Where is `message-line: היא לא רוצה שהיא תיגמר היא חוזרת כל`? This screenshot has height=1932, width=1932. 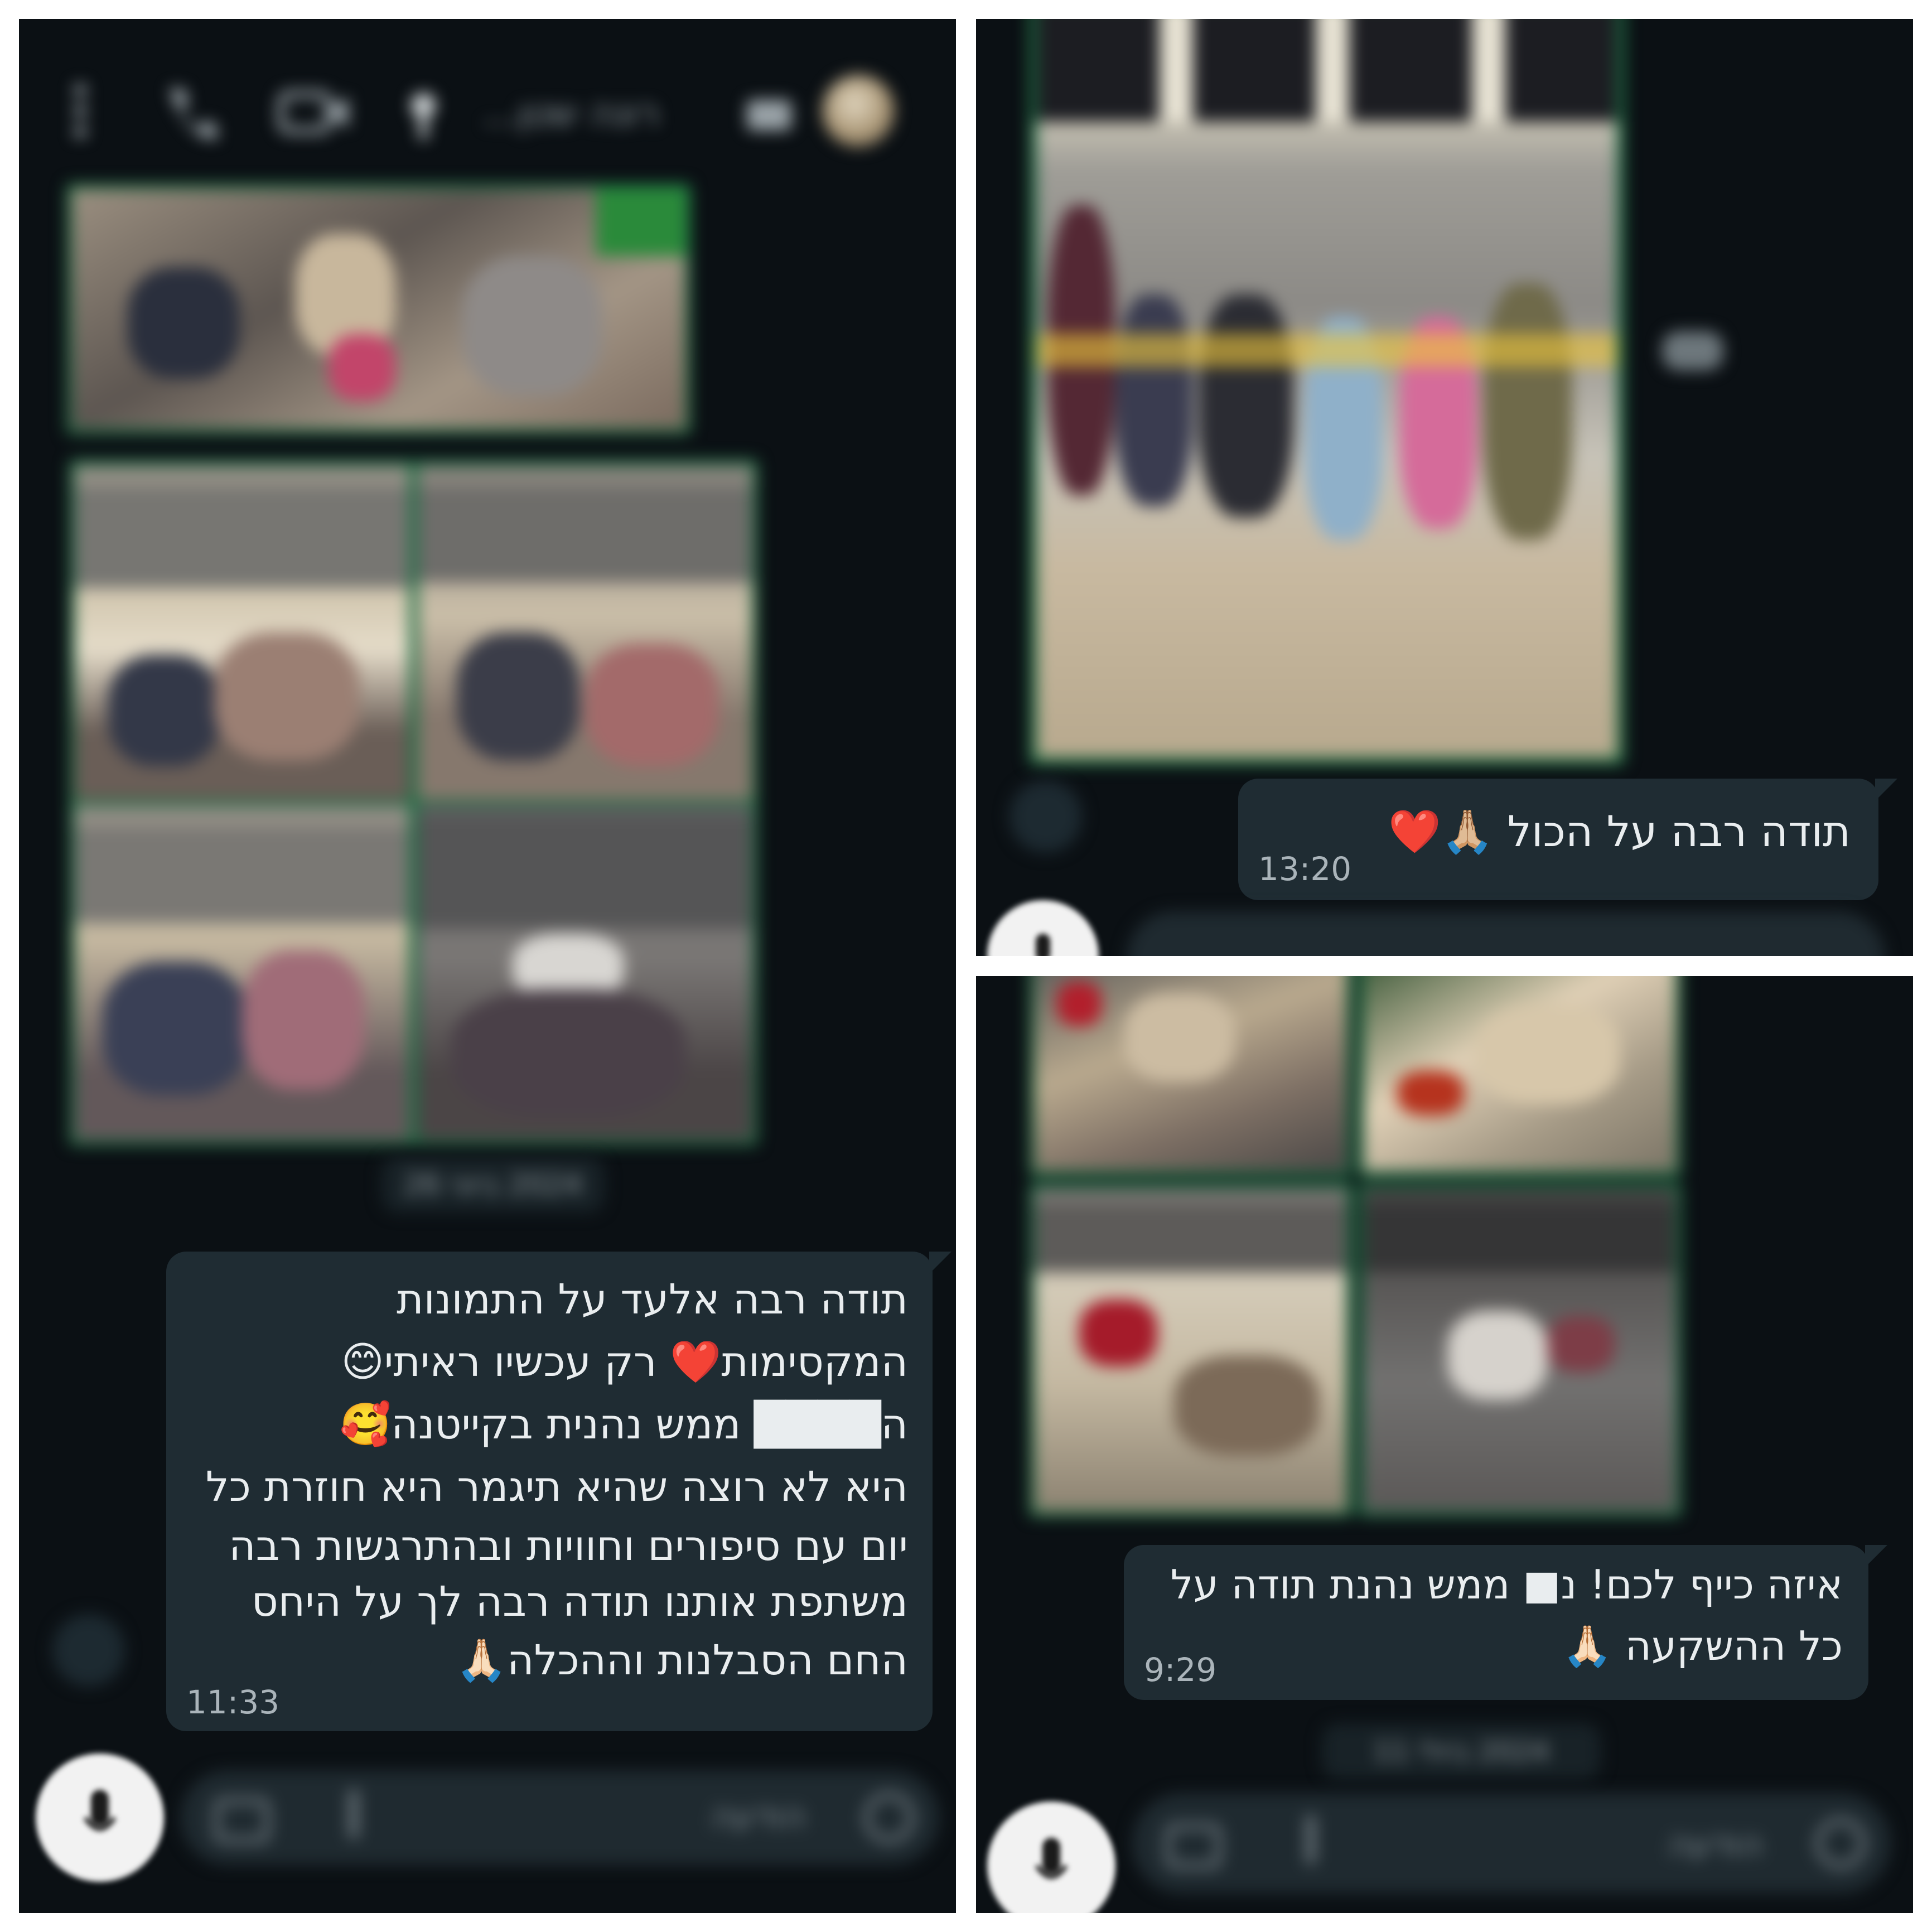 message-line: היא לא רוצה שהיא תיגמר היא חוזרת כל is located at coordinates (556, 1487).